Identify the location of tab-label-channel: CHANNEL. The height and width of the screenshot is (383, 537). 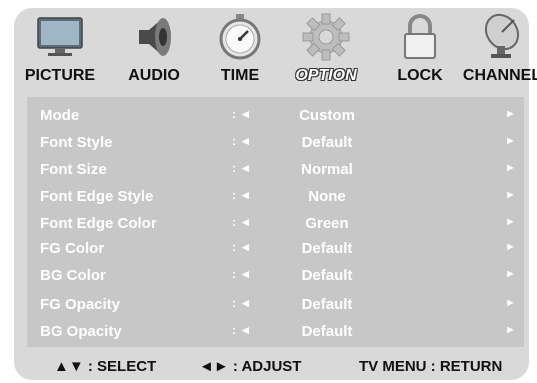
(499, 75).